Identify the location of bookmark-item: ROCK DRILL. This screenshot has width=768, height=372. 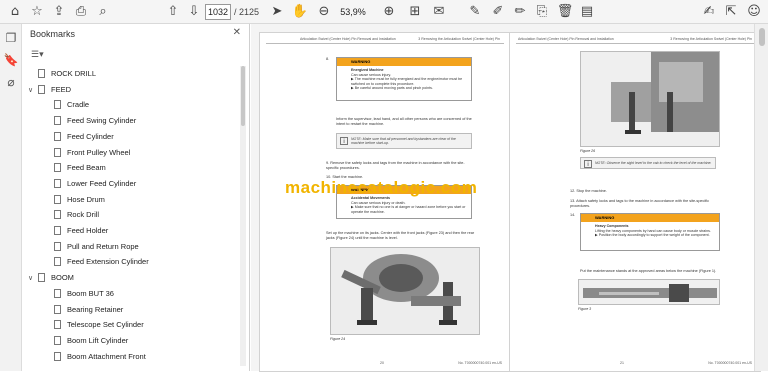
(62, 73).